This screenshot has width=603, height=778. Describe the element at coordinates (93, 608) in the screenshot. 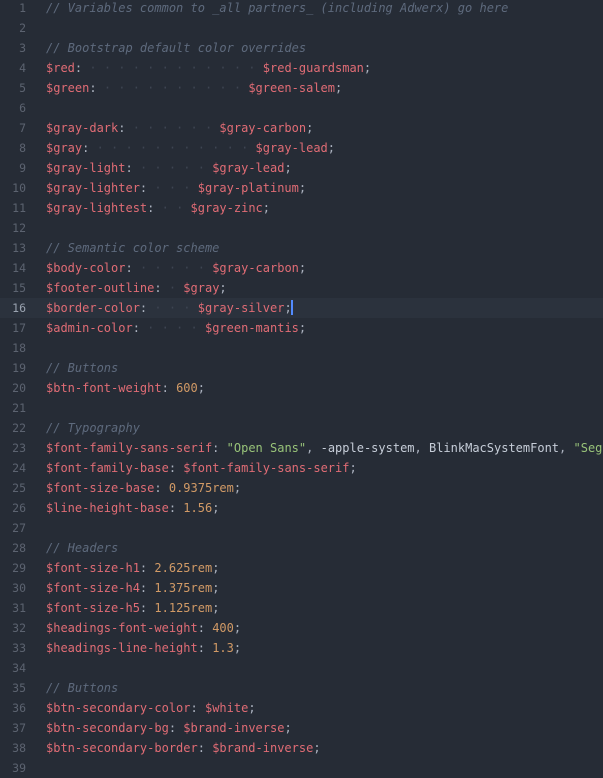

I see `scss-variable: $font-size-h5` at that location.